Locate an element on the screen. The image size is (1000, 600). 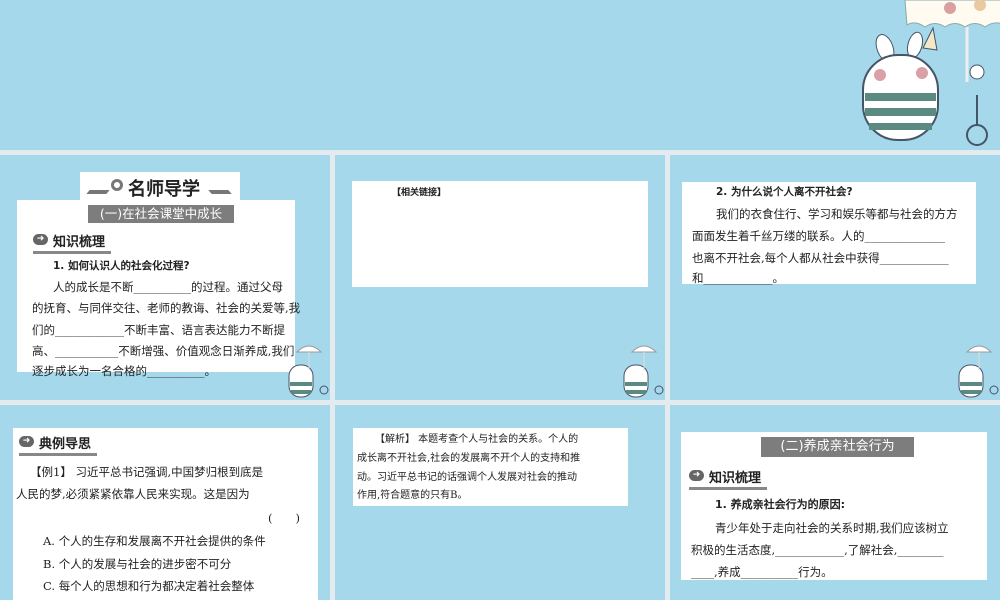
text-line: 人的成长是不断__________的过程。通过父母 is located at coordinates (168, 287).